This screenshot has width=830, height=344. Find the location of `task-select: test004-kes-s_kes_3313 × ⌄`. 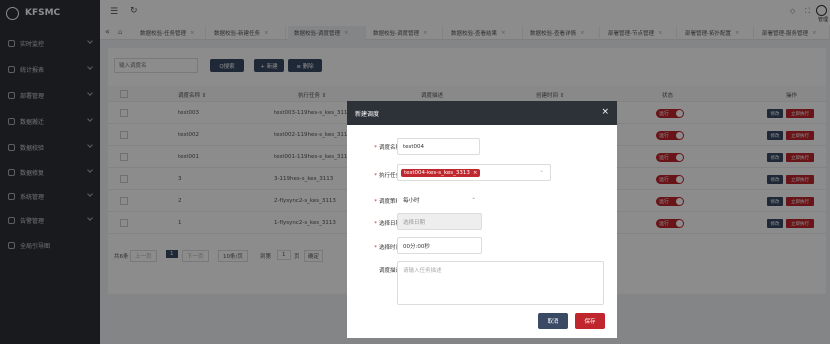

task-select: test004-kes-s_kes_3313 × ⌄ is located at coordinates (474, 172).